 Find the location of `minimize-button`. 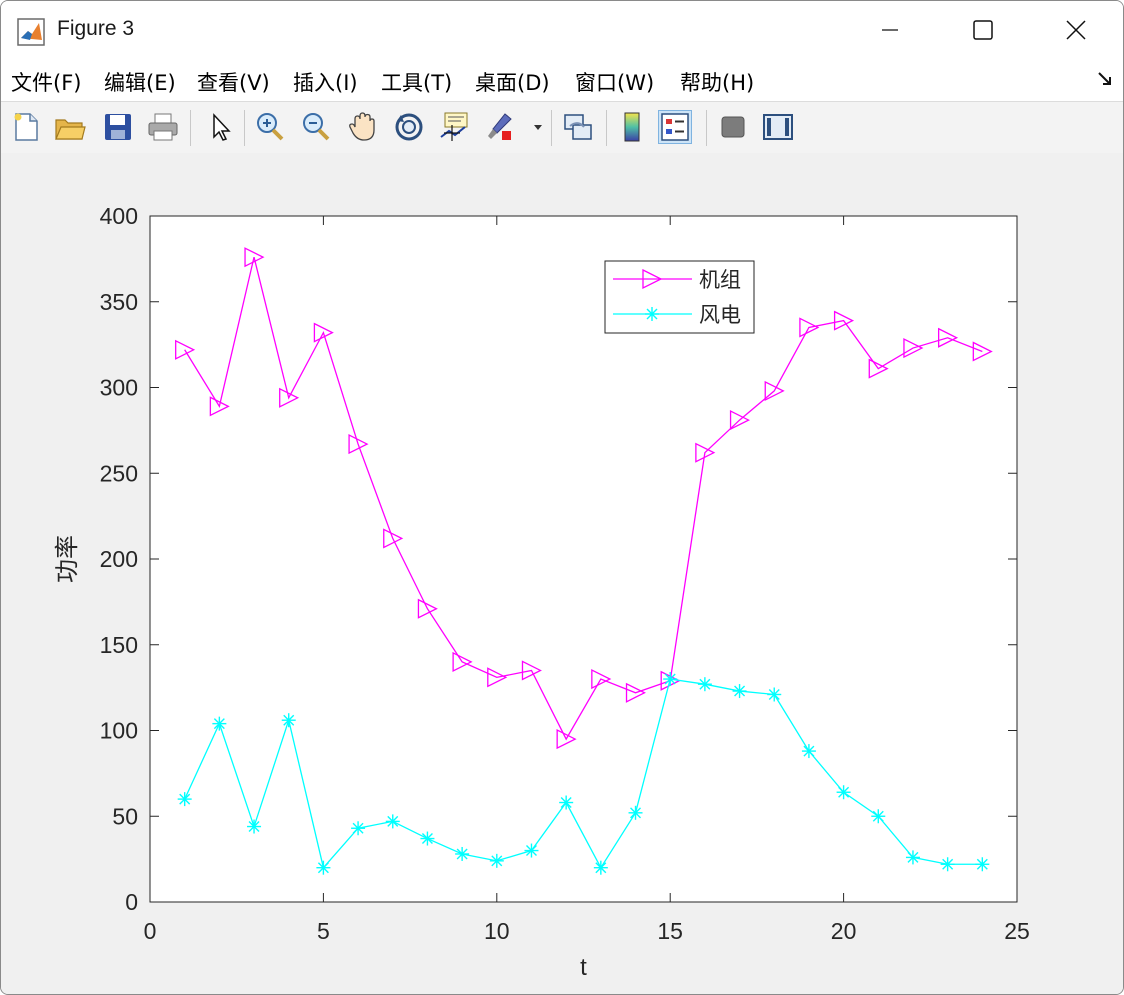

minimize-button is located at coordinates (890, 30).